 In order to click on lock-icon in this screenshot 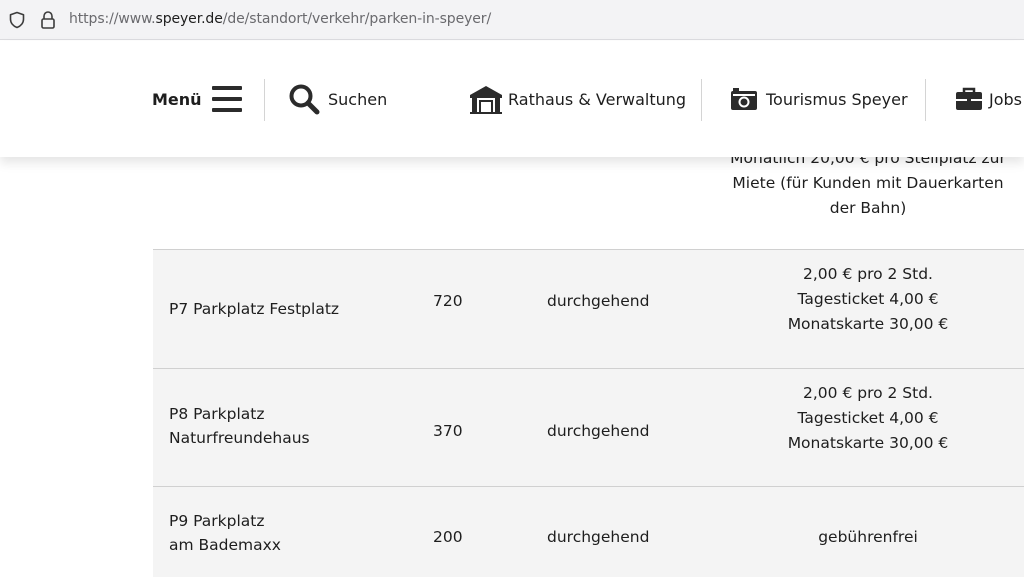, I will do `click(48, 20)`.